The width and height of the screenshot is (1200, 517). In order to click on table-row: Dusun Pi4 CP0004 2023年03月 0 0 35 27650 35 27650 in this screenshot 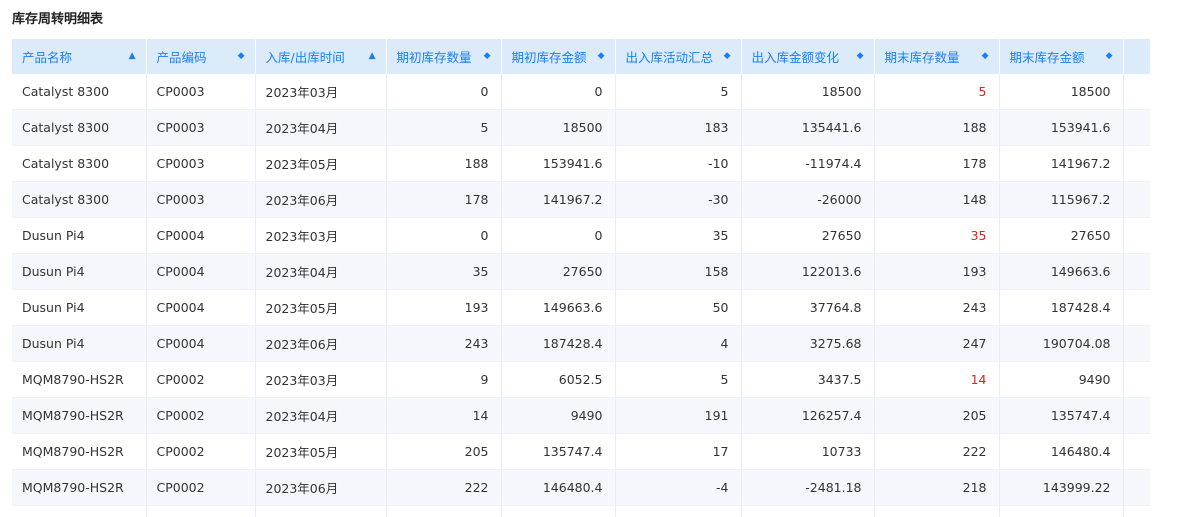, I will do `click(581, 235)`.